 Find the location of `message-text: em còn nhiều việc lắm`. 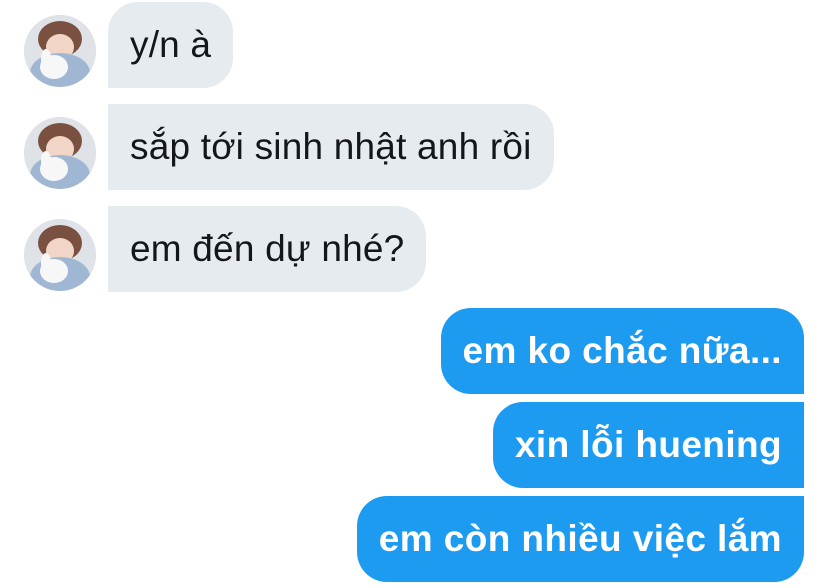

message-text: em còn nhiều việc lắm is located at coordinates (580, 538).